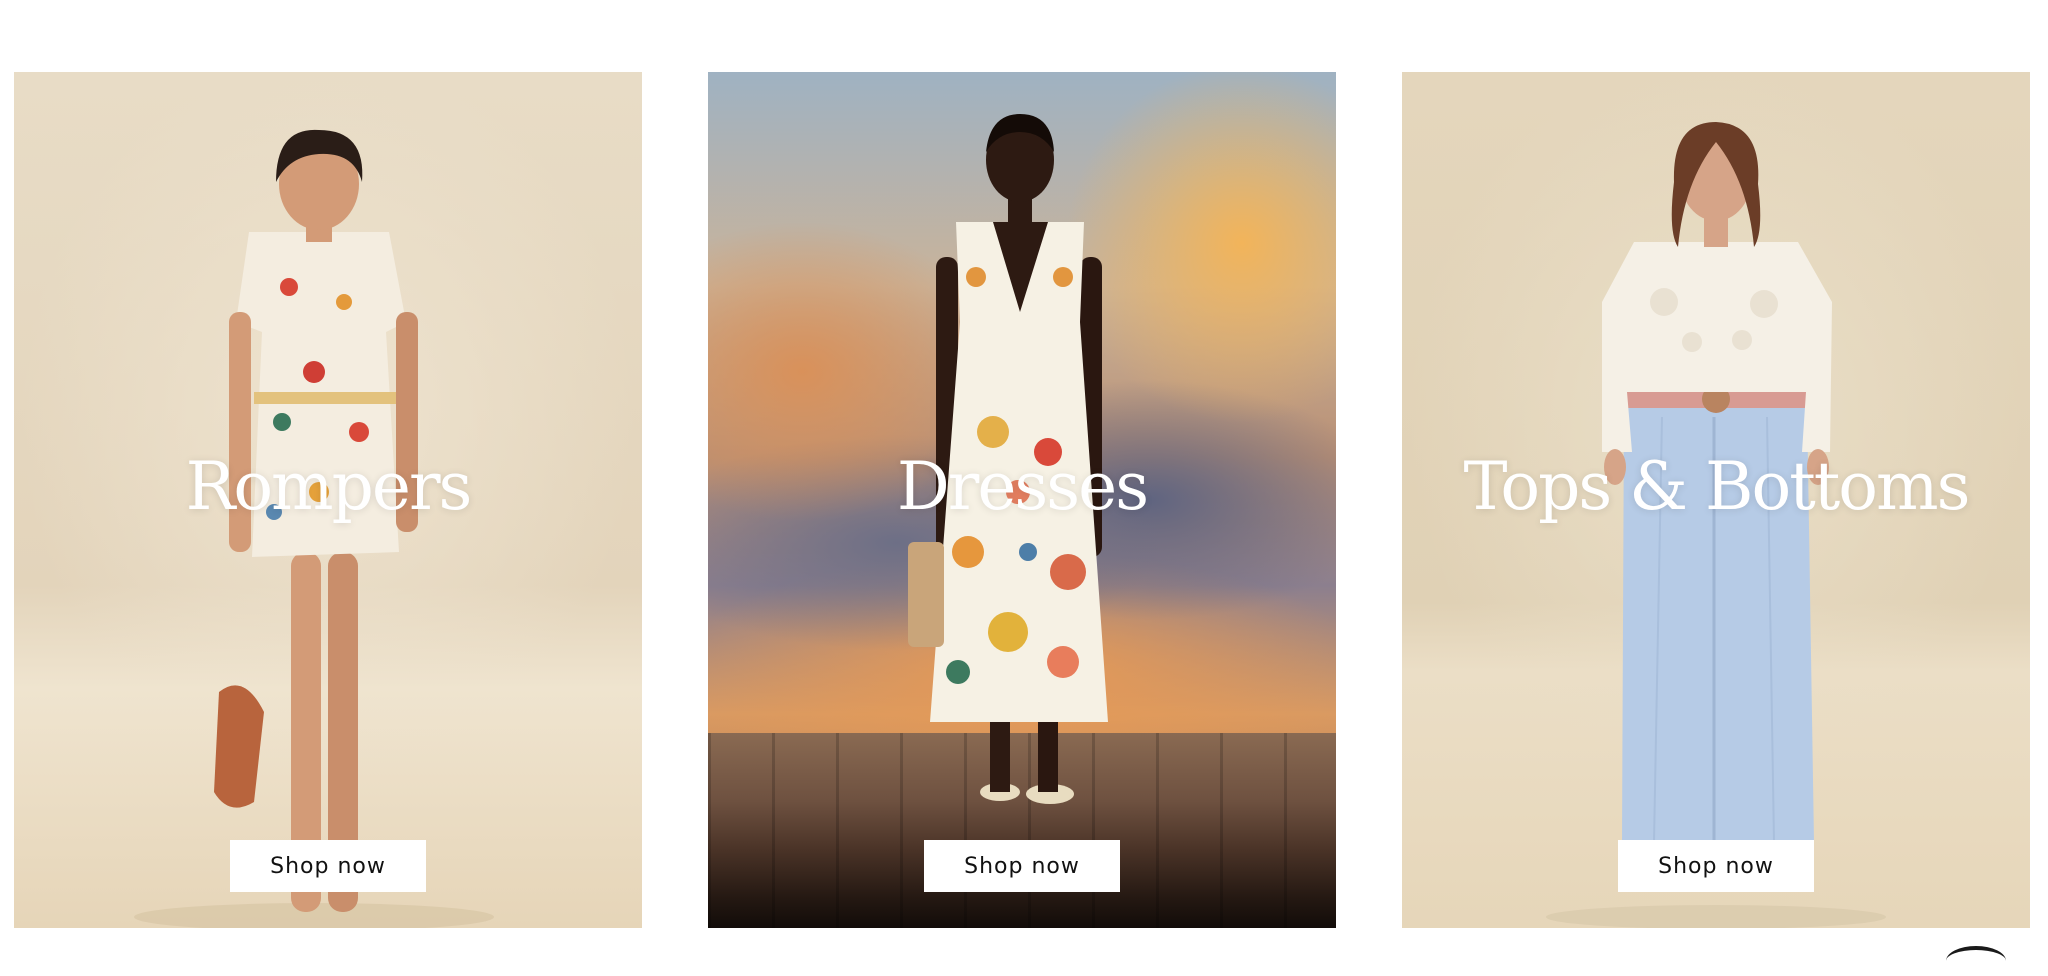  Describe the element at coordinates (1976, 961) in the screenshot. I see `partial-circle-icon` at that location.